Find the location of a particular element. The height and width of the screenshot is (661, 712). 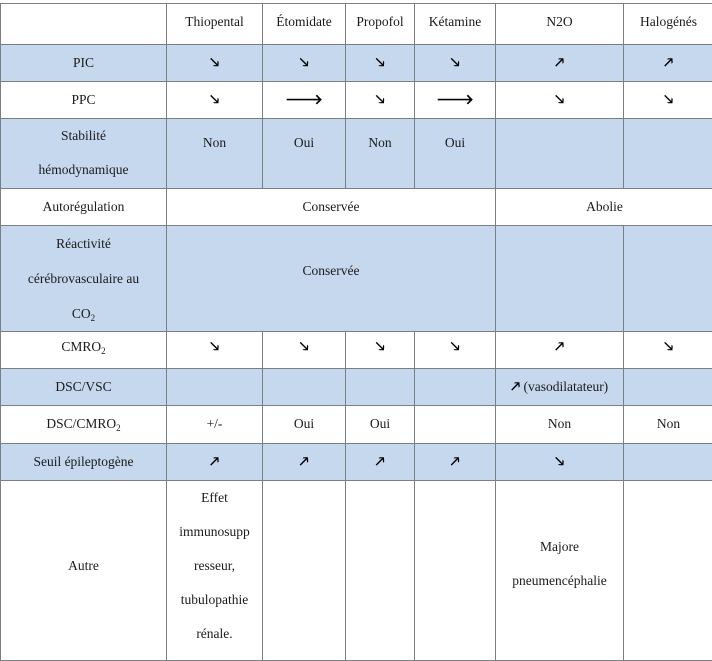

cell-halogenes: Non is located at coordinates (668, 425).